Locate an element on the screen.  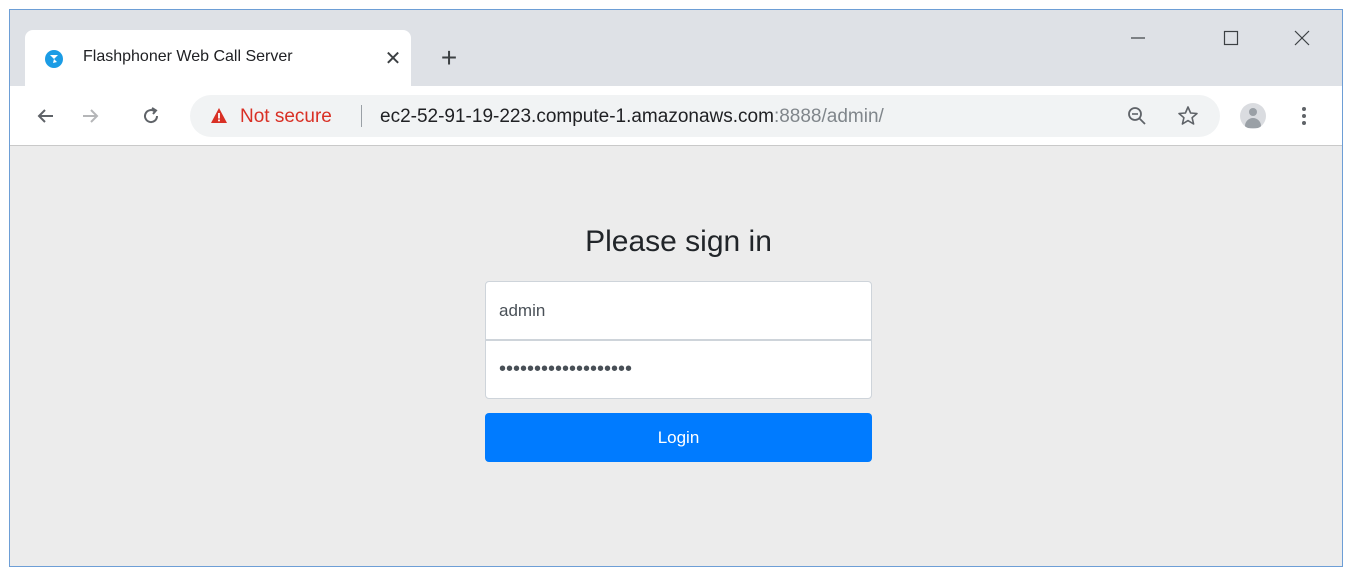
url-path: :8888/admin/ is located at coordinates (828, 116).